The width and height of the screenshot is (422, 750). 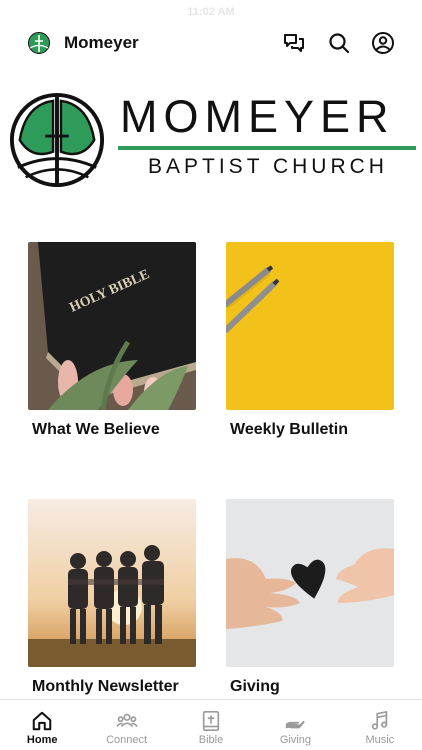 I want to click on church-logo-icon, so click(x=39, y=43).